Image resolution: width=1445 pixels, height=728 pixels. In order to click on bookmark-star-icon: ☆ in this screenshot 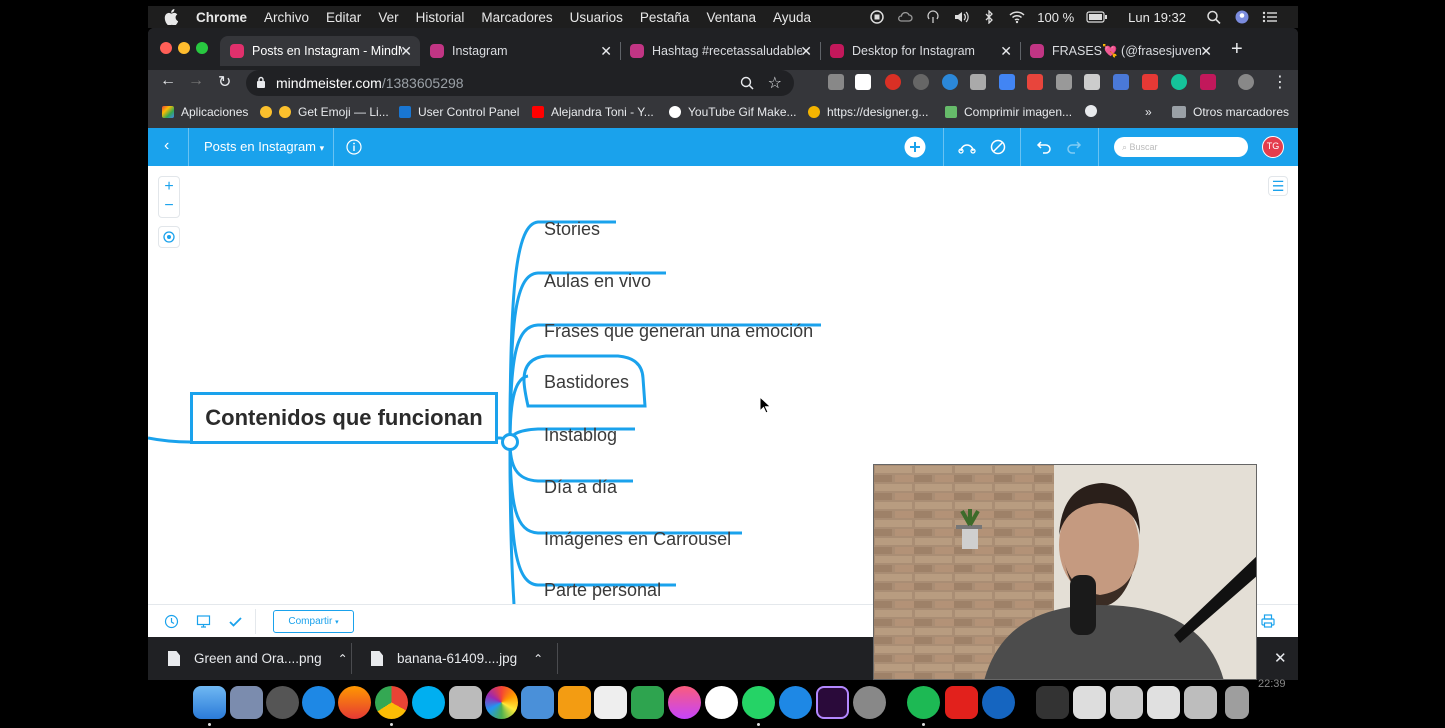, I will do `click(775, 83)`.